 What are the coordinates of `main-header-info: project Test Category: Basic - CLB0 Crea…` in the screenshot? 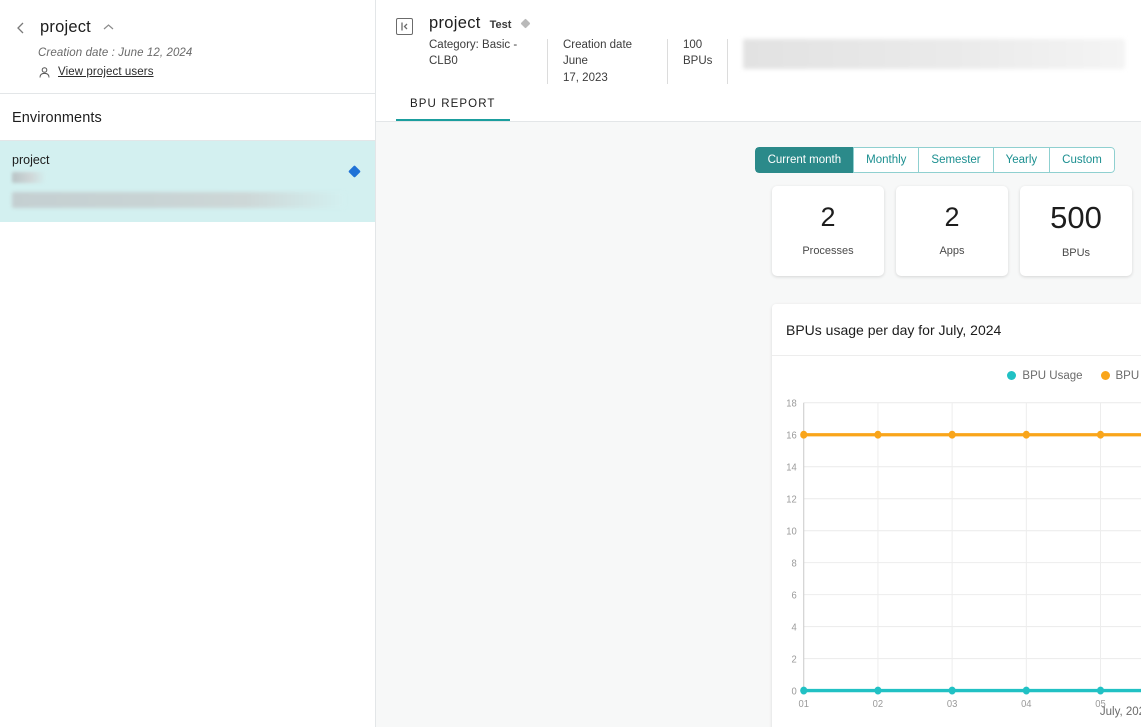 It's located at (785, 50).